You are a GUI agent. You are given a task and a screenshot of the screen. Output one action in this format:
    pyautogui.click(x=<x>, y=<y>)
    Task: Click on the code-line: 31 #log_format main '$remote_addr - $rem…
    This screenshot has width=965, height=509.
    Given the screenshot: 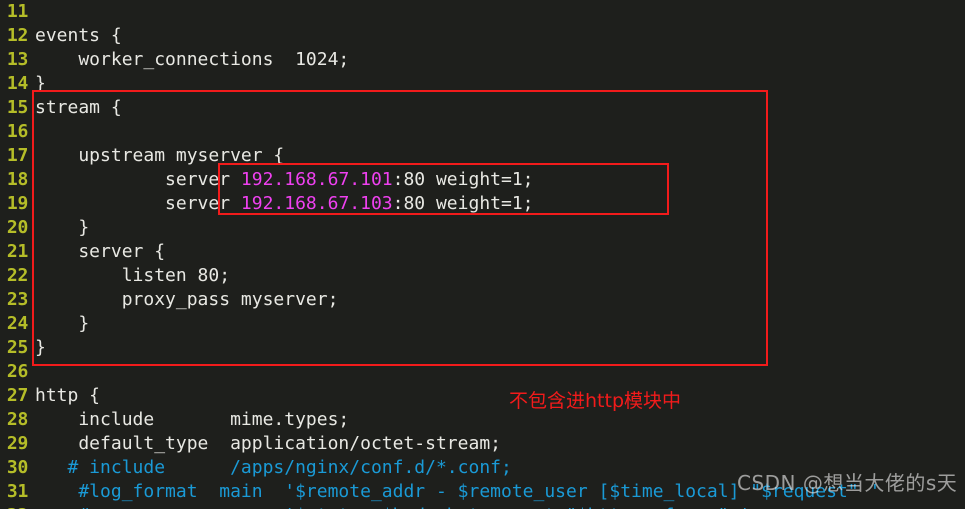 What is the action you would take?
    pyautogui.click(x=482, y=492)
    